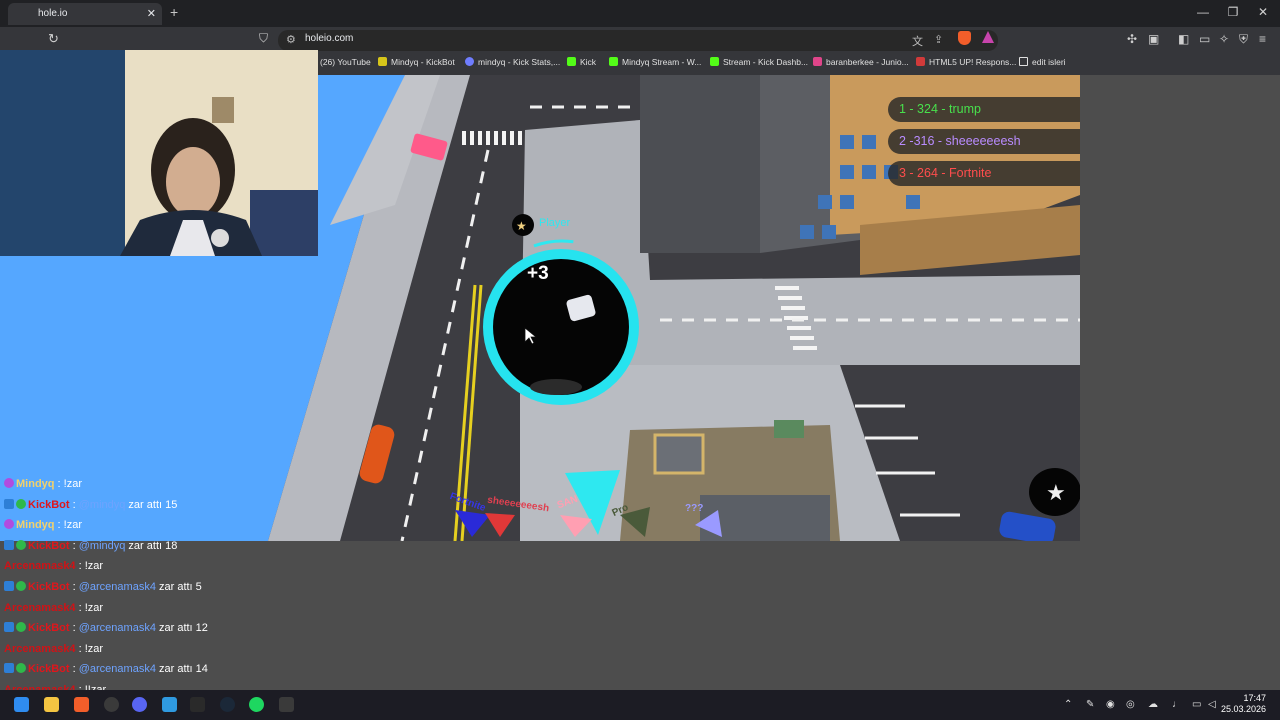 This screenshot has width=1280, height=720. Describe the element at coordinates (53, 13) in the screenshot. I see `tab-title: hole.io` at that location.